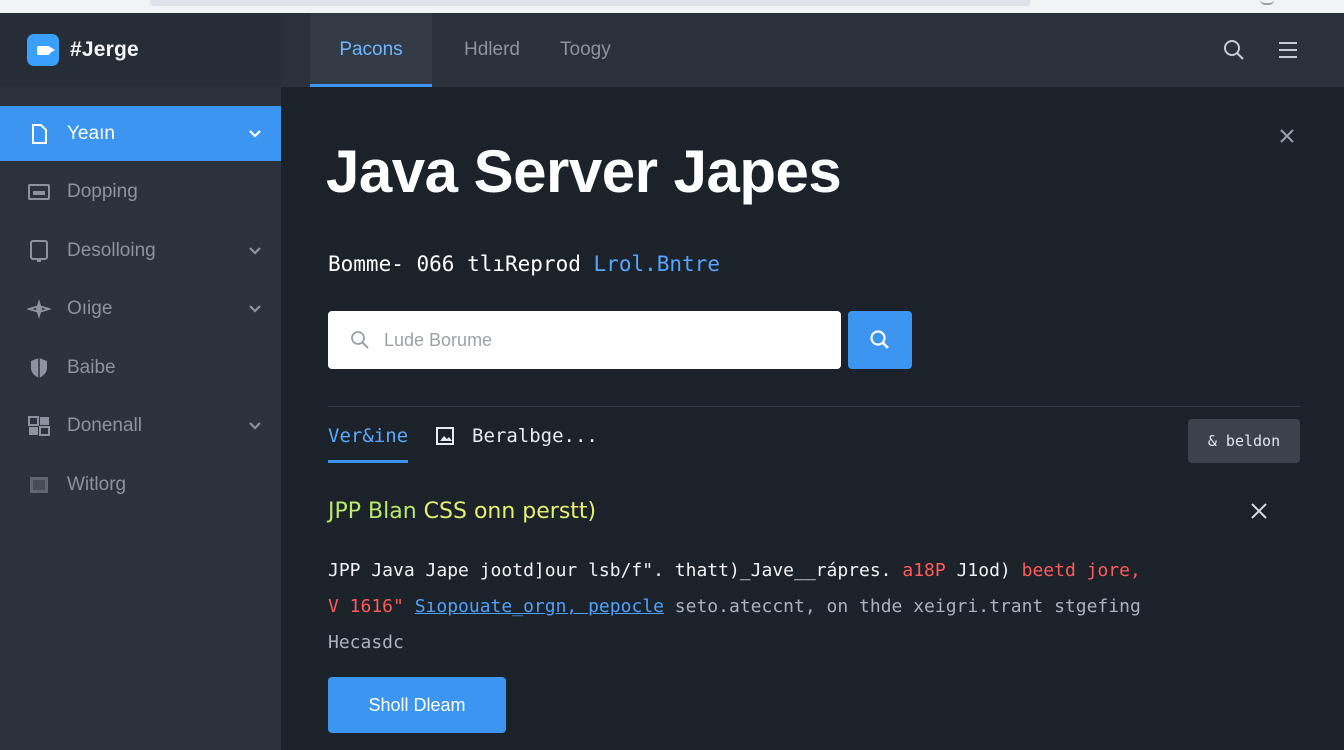 The height and width of the screenshot is (750, 1344). Describe the element at coordinates (983, 570) in the screenshot. I see `body-text: J1od)` at that location.